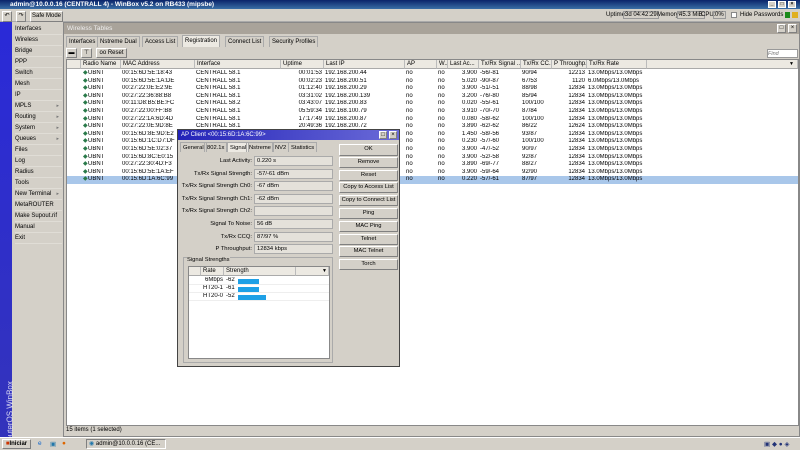 Image resolution: width=800 pixels, height=450 pixels. What do you see at coordinates (46, 16) in the screenshot?
I see `safe-mode-button: Safe Mode` at bounding box center [46, 16].